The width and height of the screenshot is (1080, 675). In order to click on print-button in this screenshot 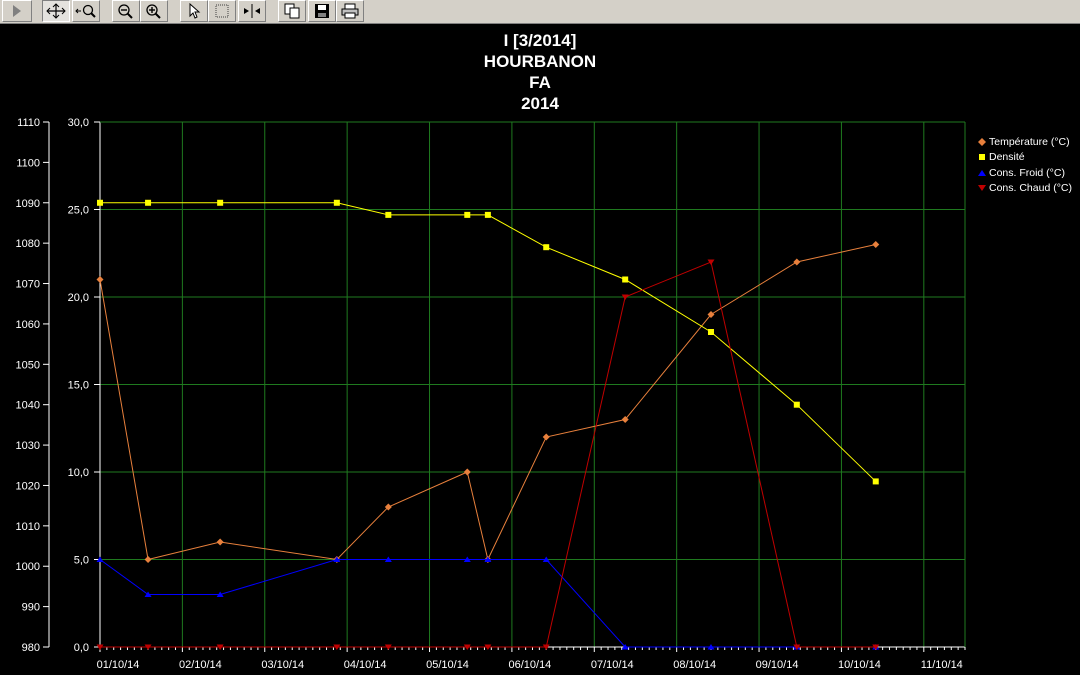, I will do `click(350, 11)`.